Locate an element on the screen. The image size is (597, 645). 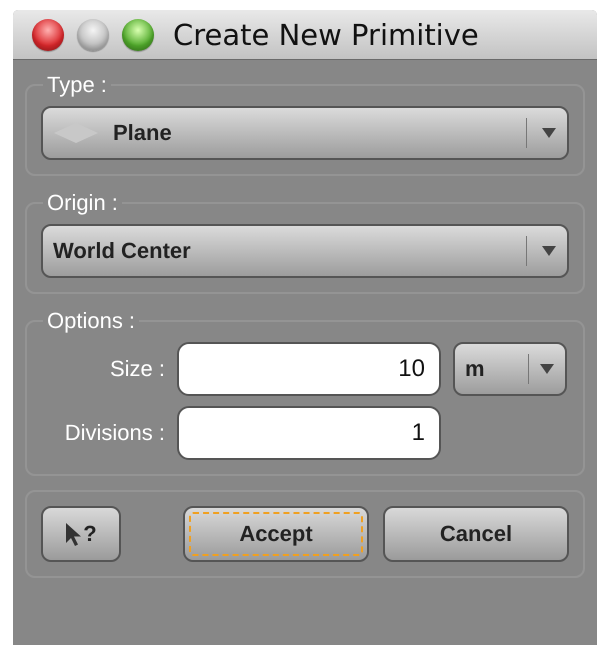
field-label: Divisions : is located at coordinates (114, 433).